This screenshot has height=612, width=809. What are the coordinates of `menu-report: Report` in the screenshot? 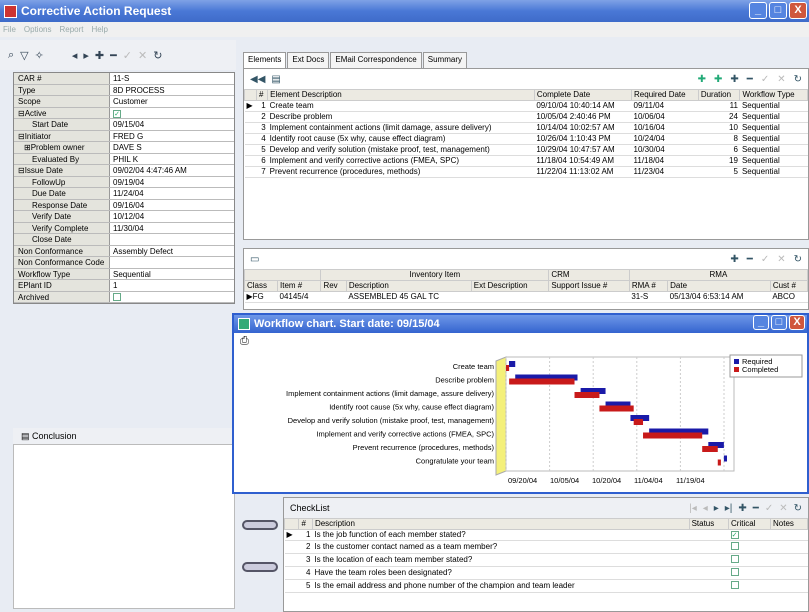 It's located at (71, 29).